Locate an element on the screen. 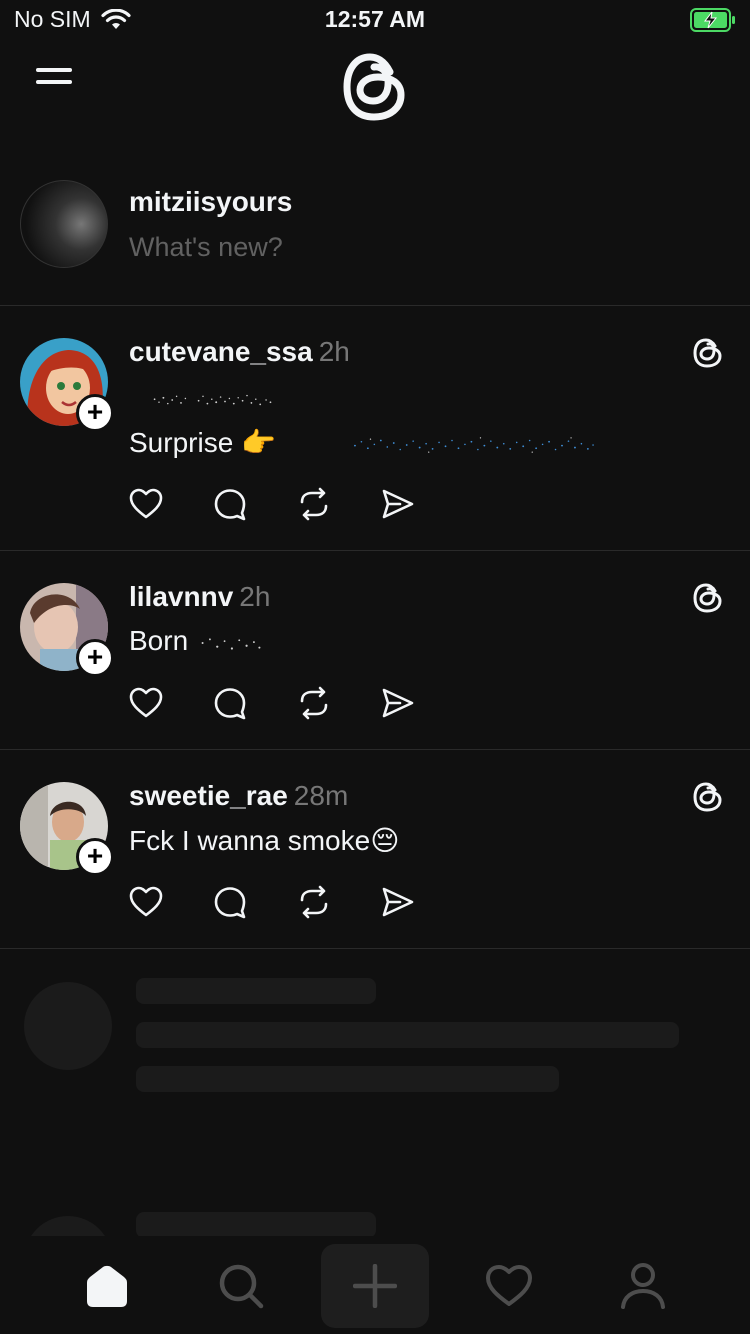  tab-search is located at coordinates (241, 1286).